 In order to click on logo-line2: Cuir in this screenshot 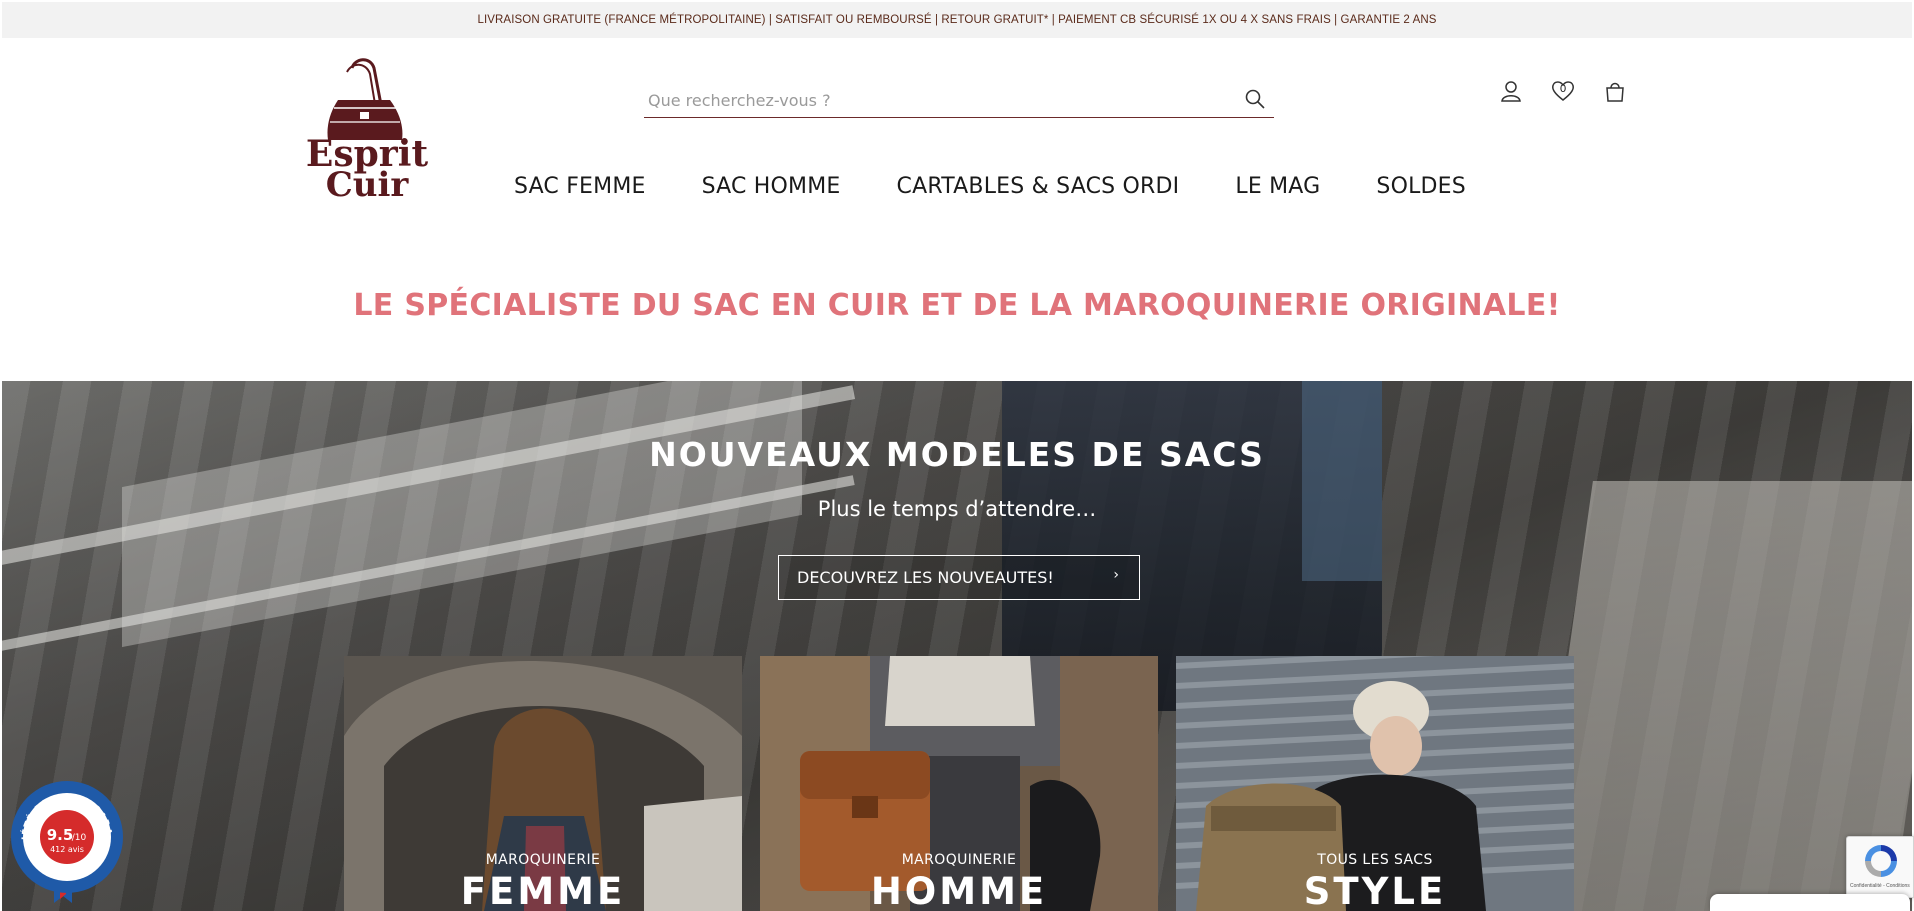, I will do `click(368, 183)`.